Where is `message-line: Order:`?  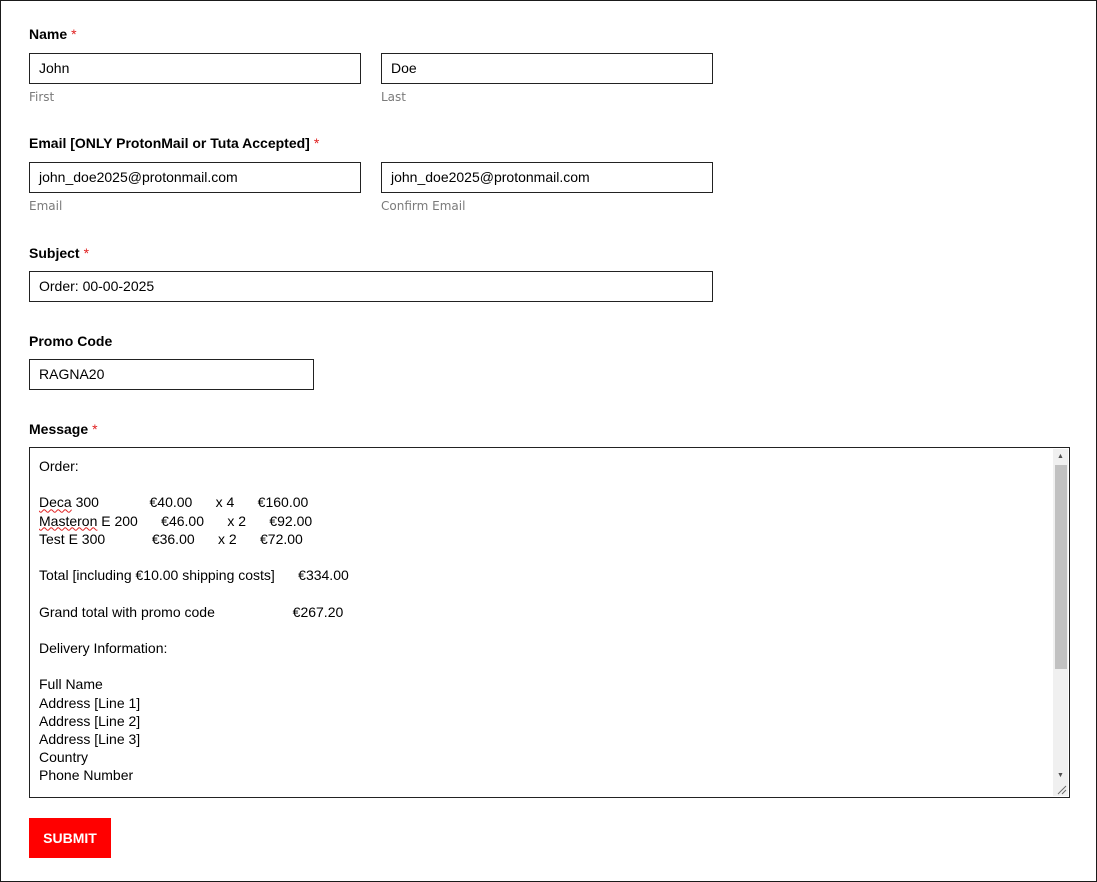 message-line: Order: is located at coordinates (59, 466).